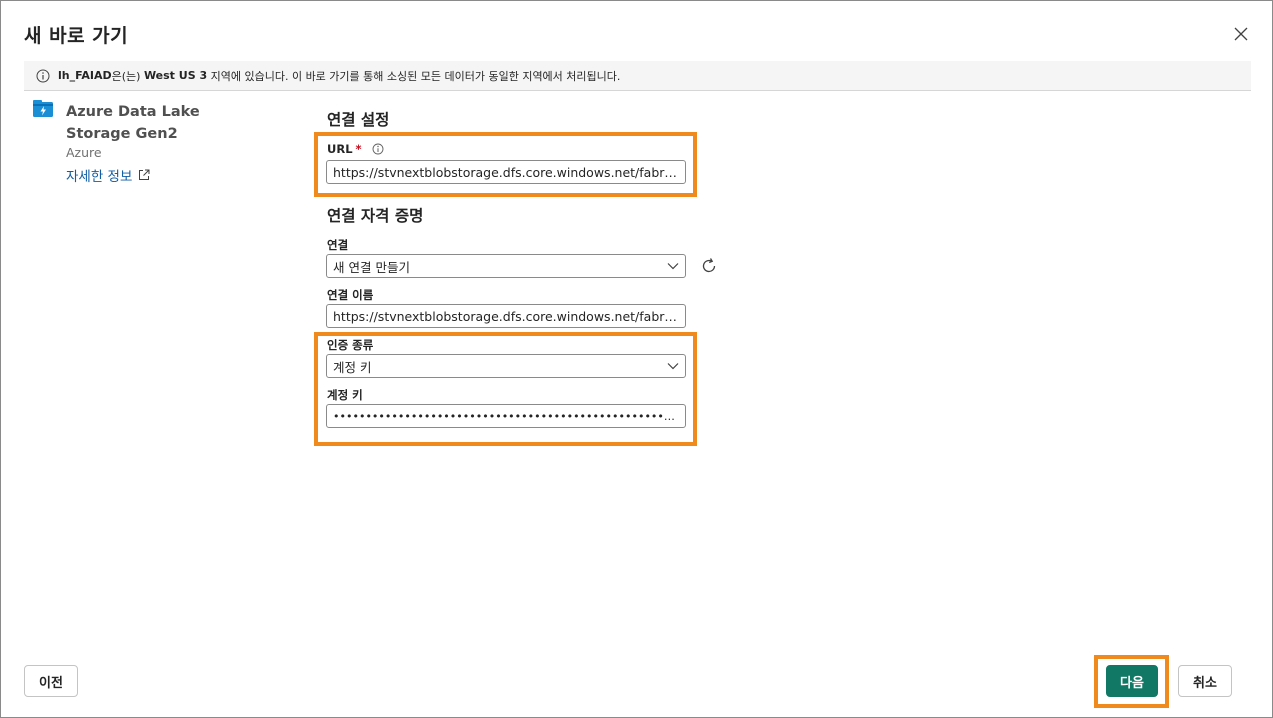  What do you see at coordinates (350, 295) in the screenshot?
I see `connection-name-label: 연결 이름` at bounding box center [350, 295].